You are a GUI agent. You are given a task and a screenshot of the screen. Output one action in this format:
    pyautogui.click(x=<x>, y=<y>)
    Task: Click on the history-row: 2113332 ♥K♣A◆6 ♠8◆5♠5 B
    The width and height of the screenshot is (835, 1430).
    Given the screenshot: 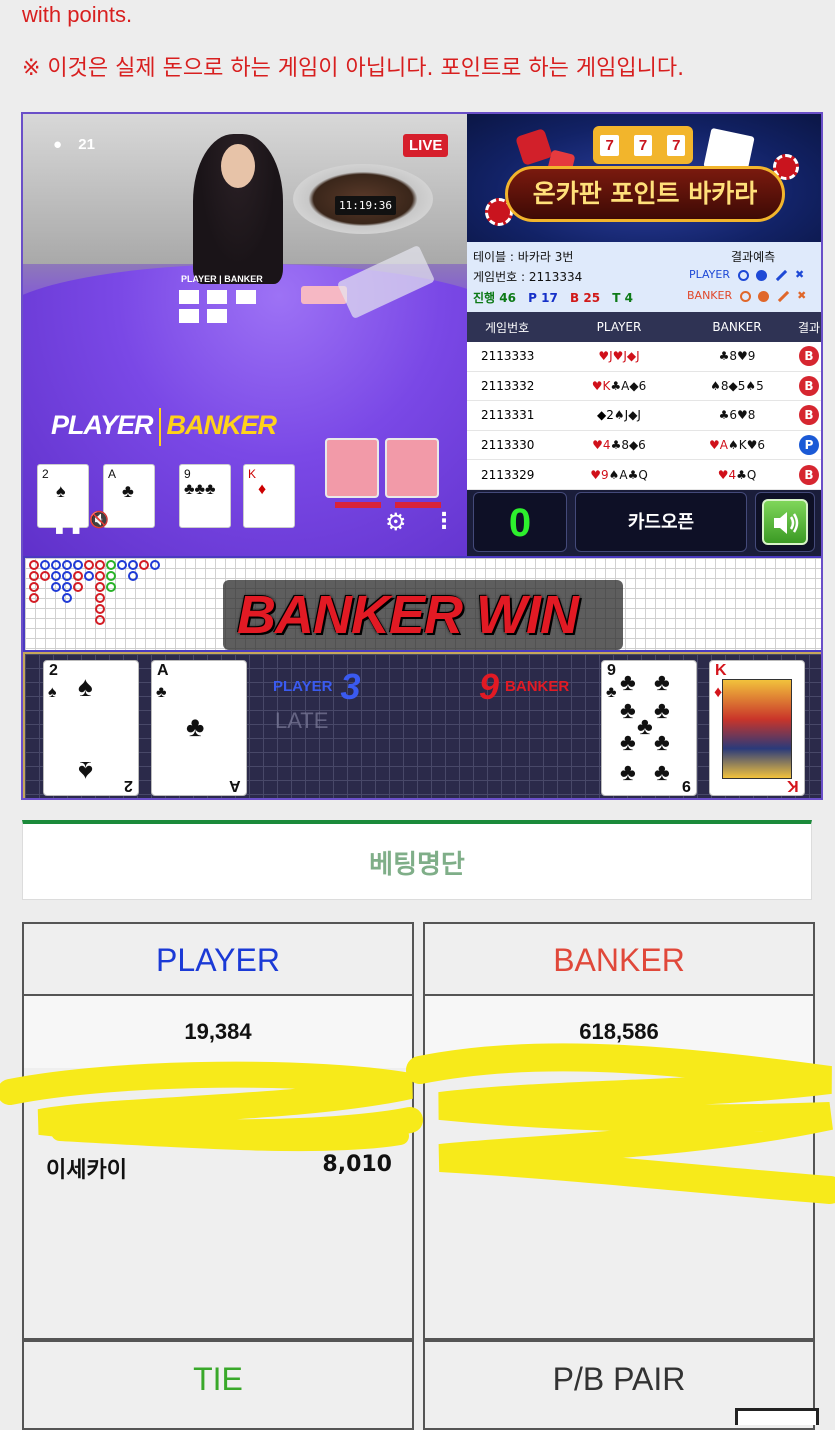 What is the action you would take?
    pyautogui.click(x=644, y=387)
    